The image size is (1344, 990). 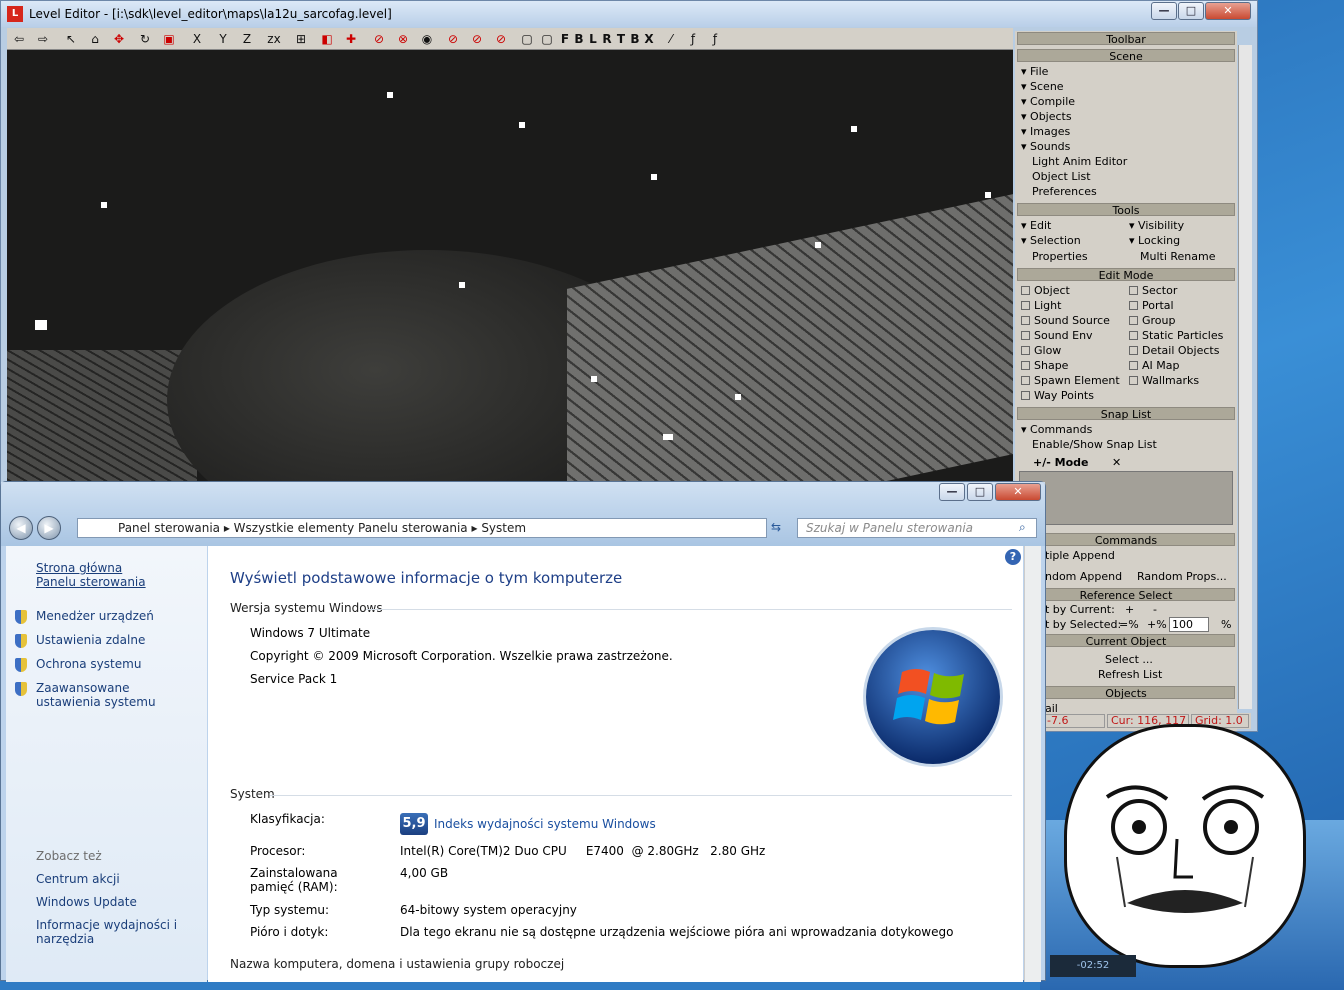 What do you see at coordinates (1060, 256) in the screenshot?
I see `tools-properties: Properties` at bounding box center [1060, 256].